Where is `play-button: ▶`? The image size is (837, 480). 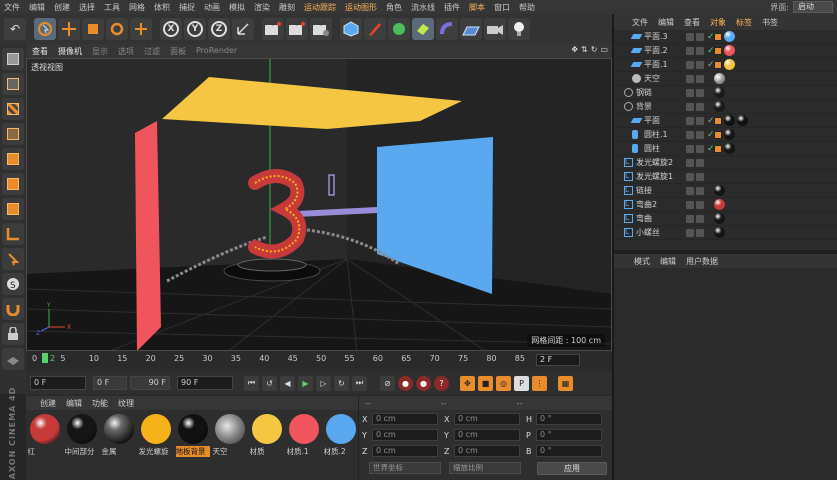
play-button: ▶ is located at coordinates (305, 383).